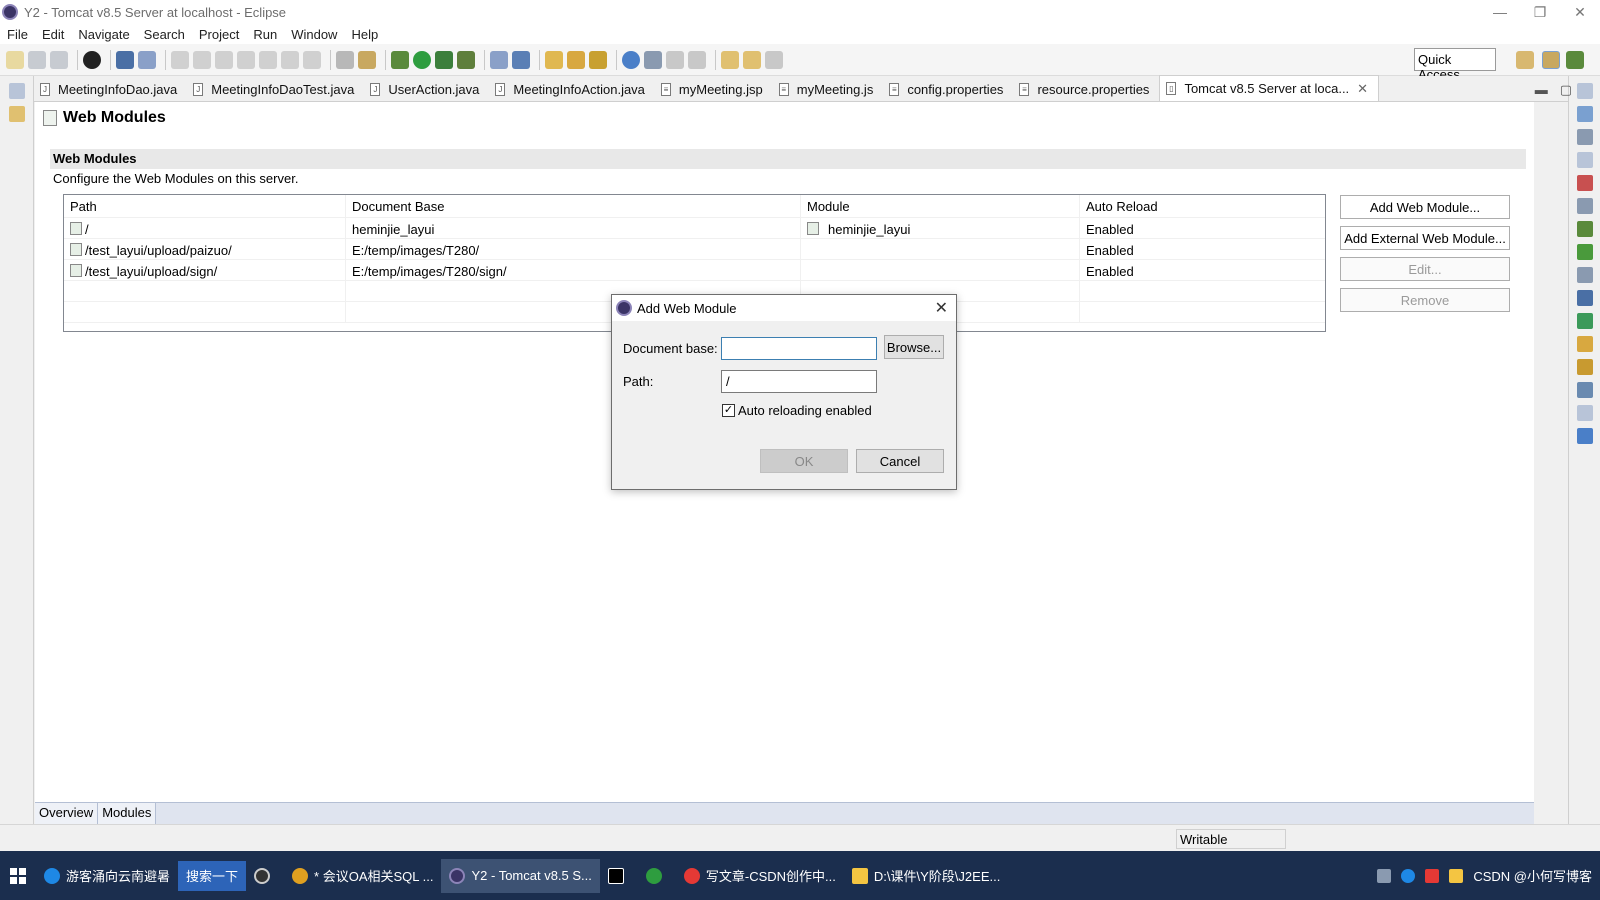 This screenshot has width=1600, height=900. Describe the element at coordinates (53, 34) in the screenshot. I see `menu-edit: Edit` at that location.